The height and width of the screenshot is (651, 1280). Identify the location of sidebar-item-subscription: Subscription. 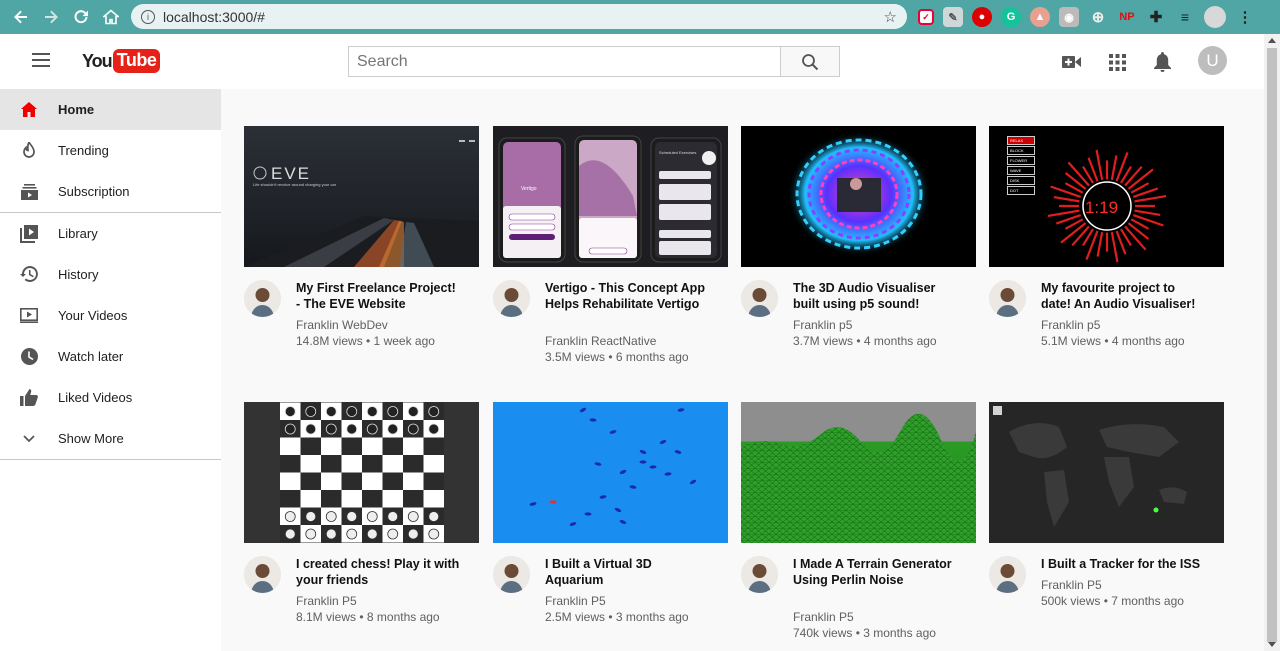
(110, 191).